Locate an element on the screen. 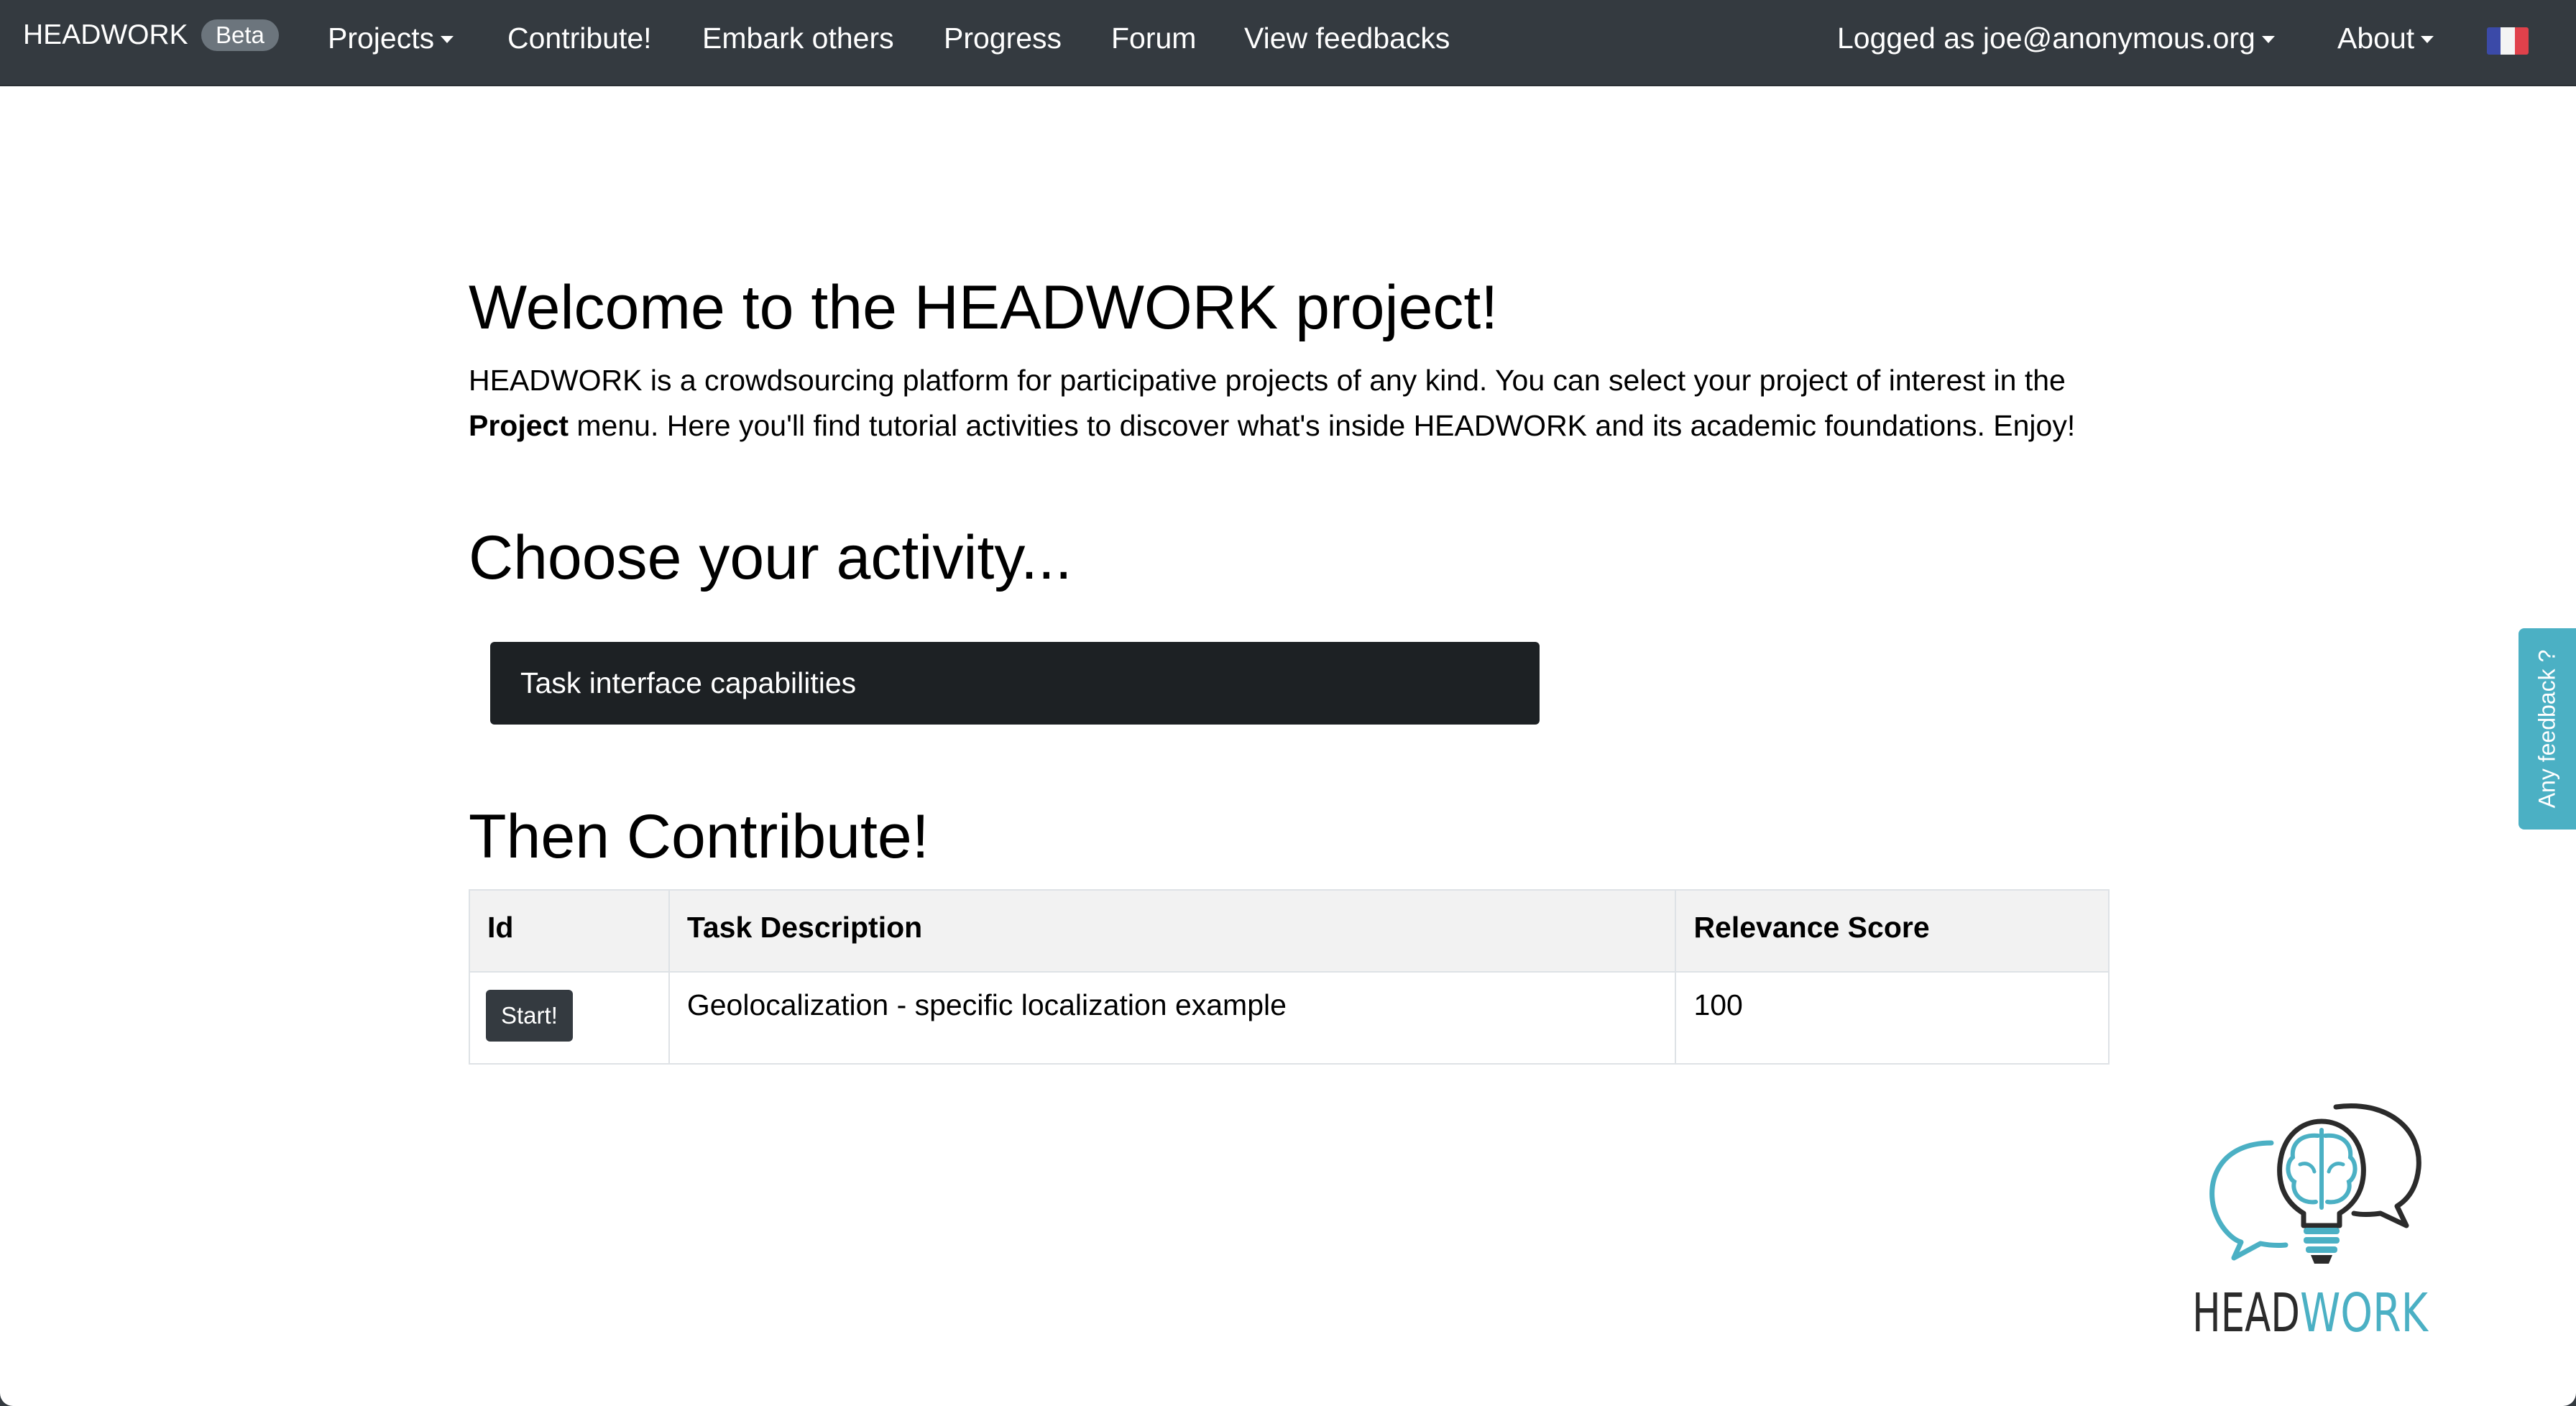 This screenshot has height=1406, width=2576. nav-contribute: Contribute! is located at coordinates (579, 38).